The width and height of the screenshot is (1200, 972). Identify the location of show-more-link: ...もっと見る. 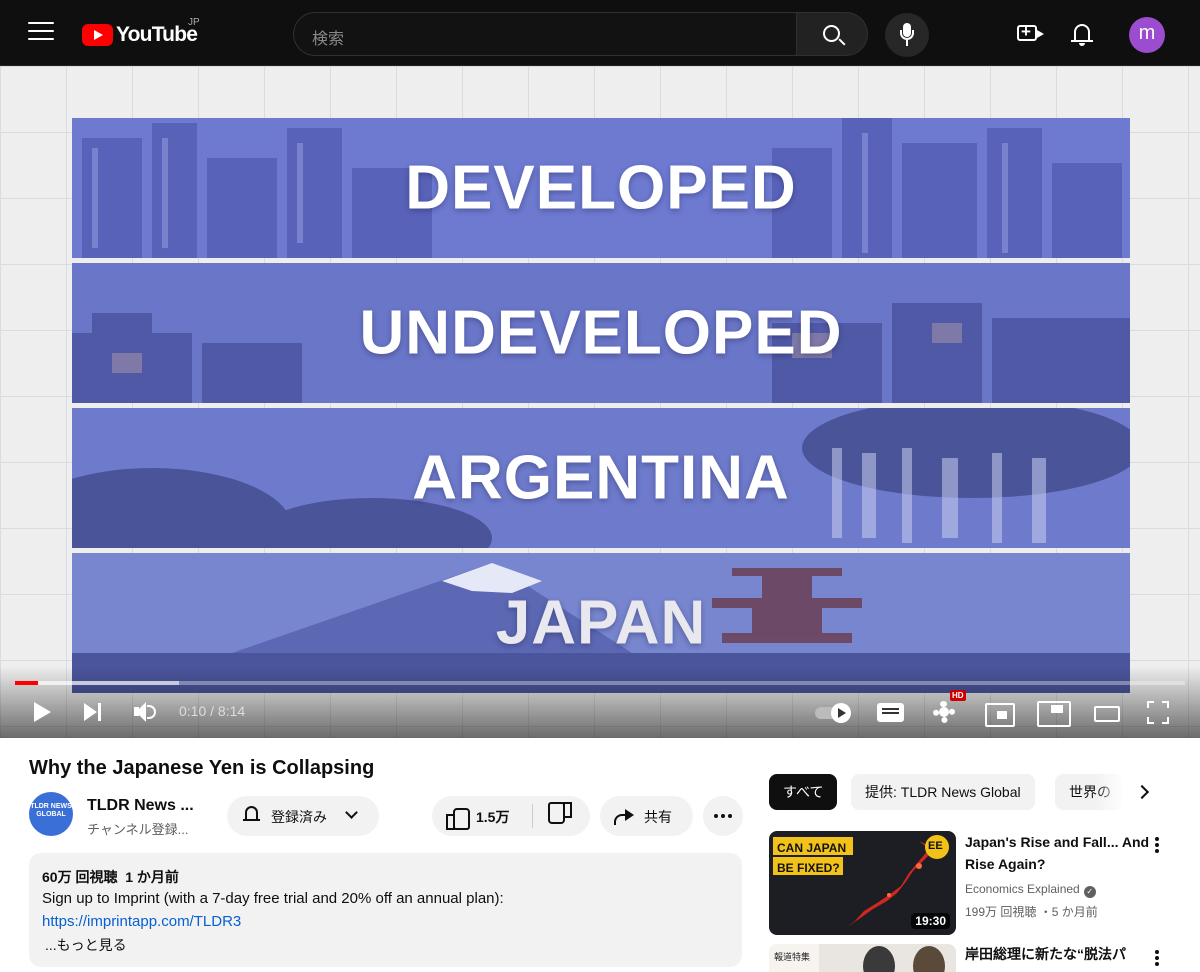
(86, 945).